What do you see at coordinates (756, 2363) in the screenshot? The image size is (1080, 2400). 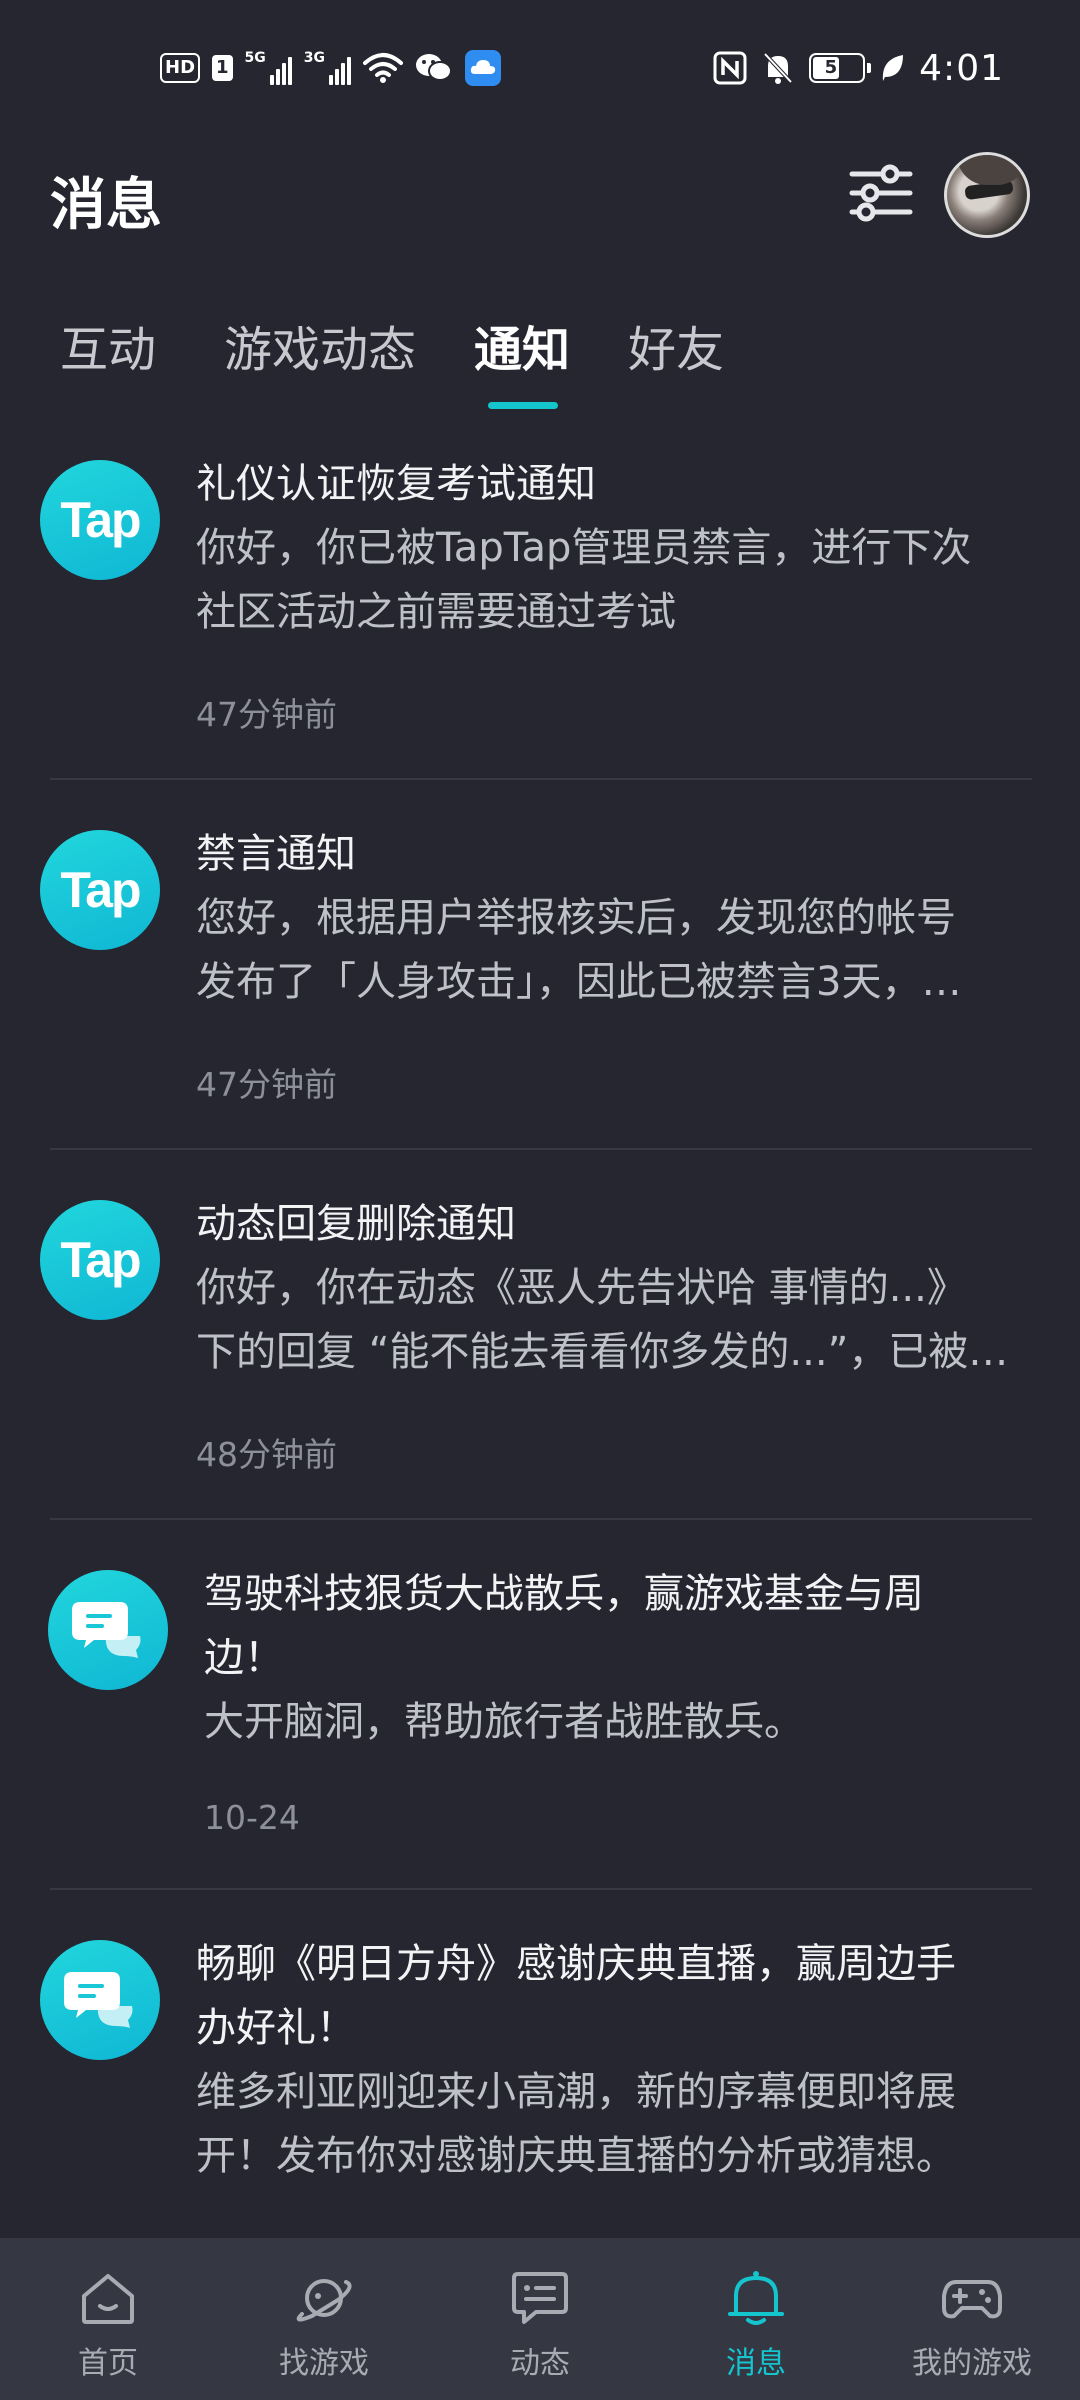 I see `nav-messages-label: 消息` at bounding box center [756, 2363].